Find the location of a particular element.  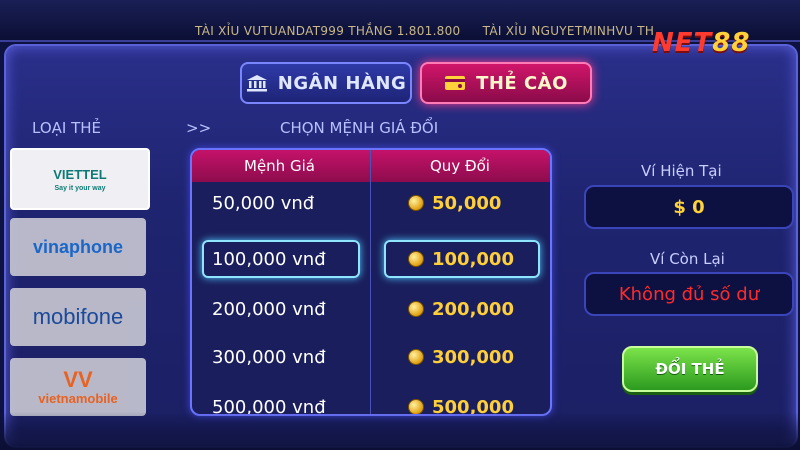

mobifone-logo: mobifone is located at coordinates (78, 316).